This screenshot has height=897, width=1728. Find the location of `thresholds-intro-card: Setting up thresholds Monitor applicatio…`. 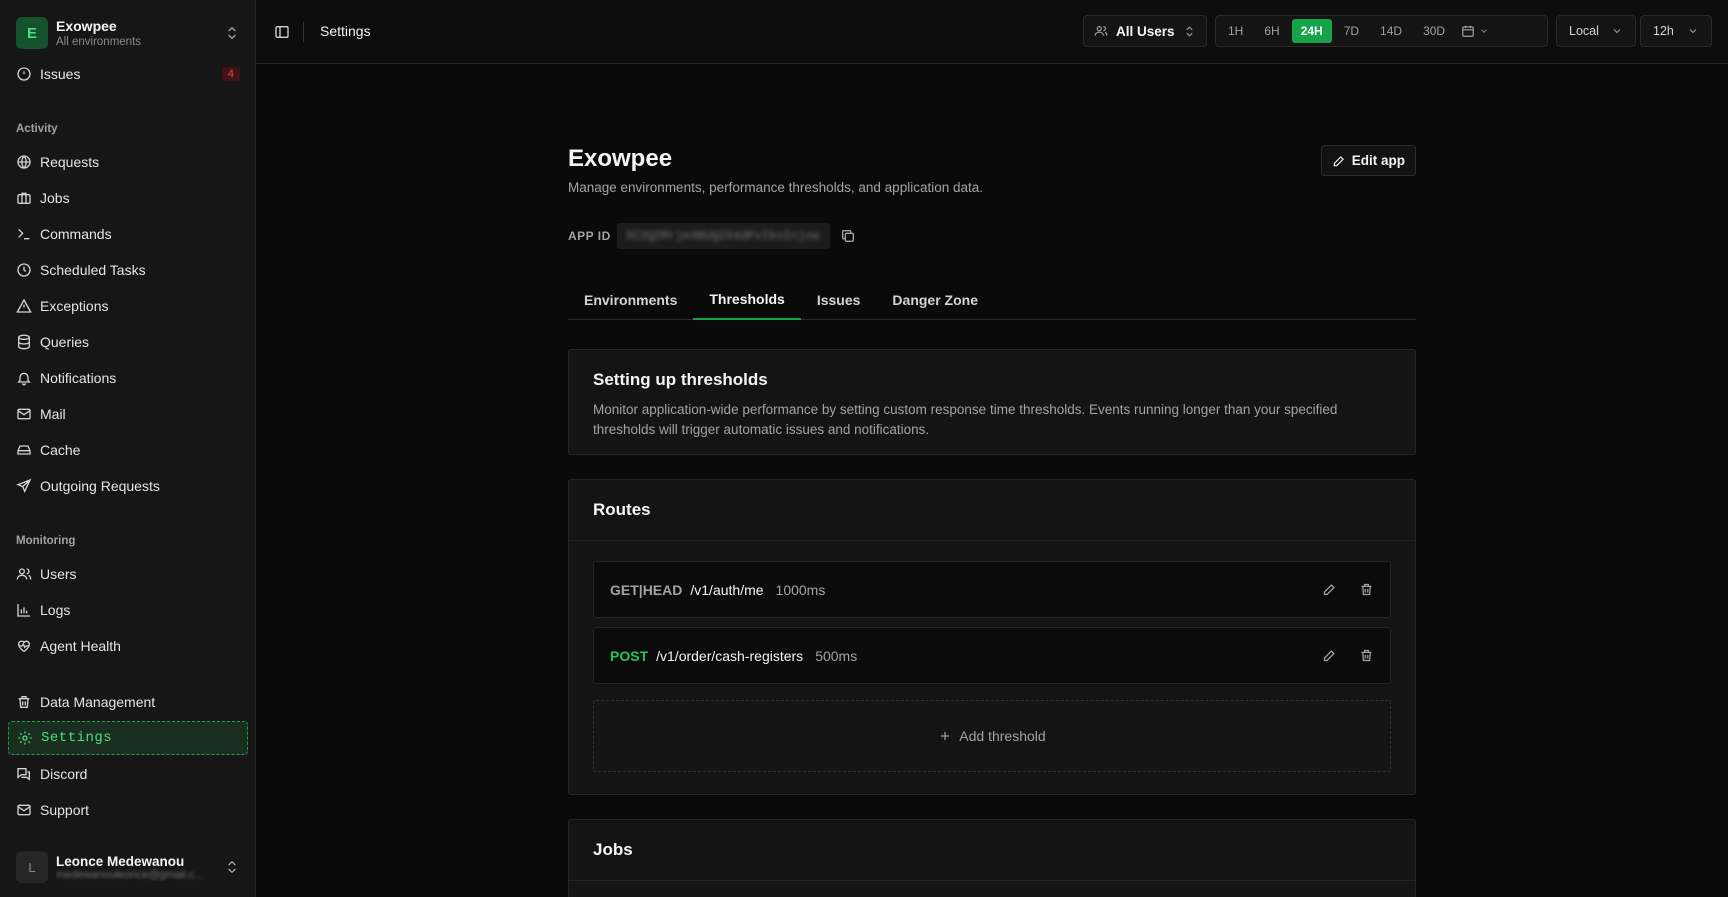

thresholds-intro-card: Setting up thresholds Monitor applicatio… is located at coordinates (992, 402).